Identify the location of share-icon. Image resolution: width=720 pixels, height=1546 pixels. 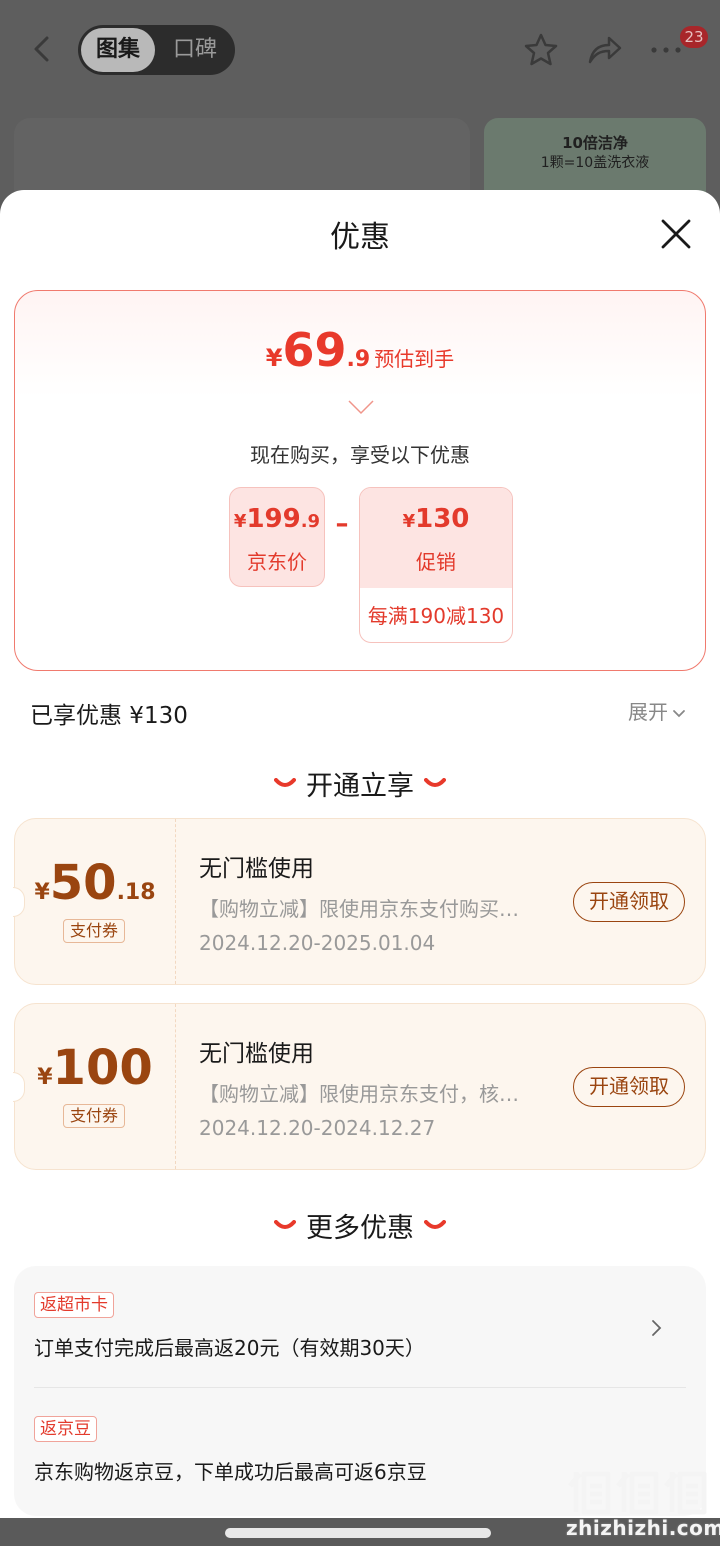
(604, 50).